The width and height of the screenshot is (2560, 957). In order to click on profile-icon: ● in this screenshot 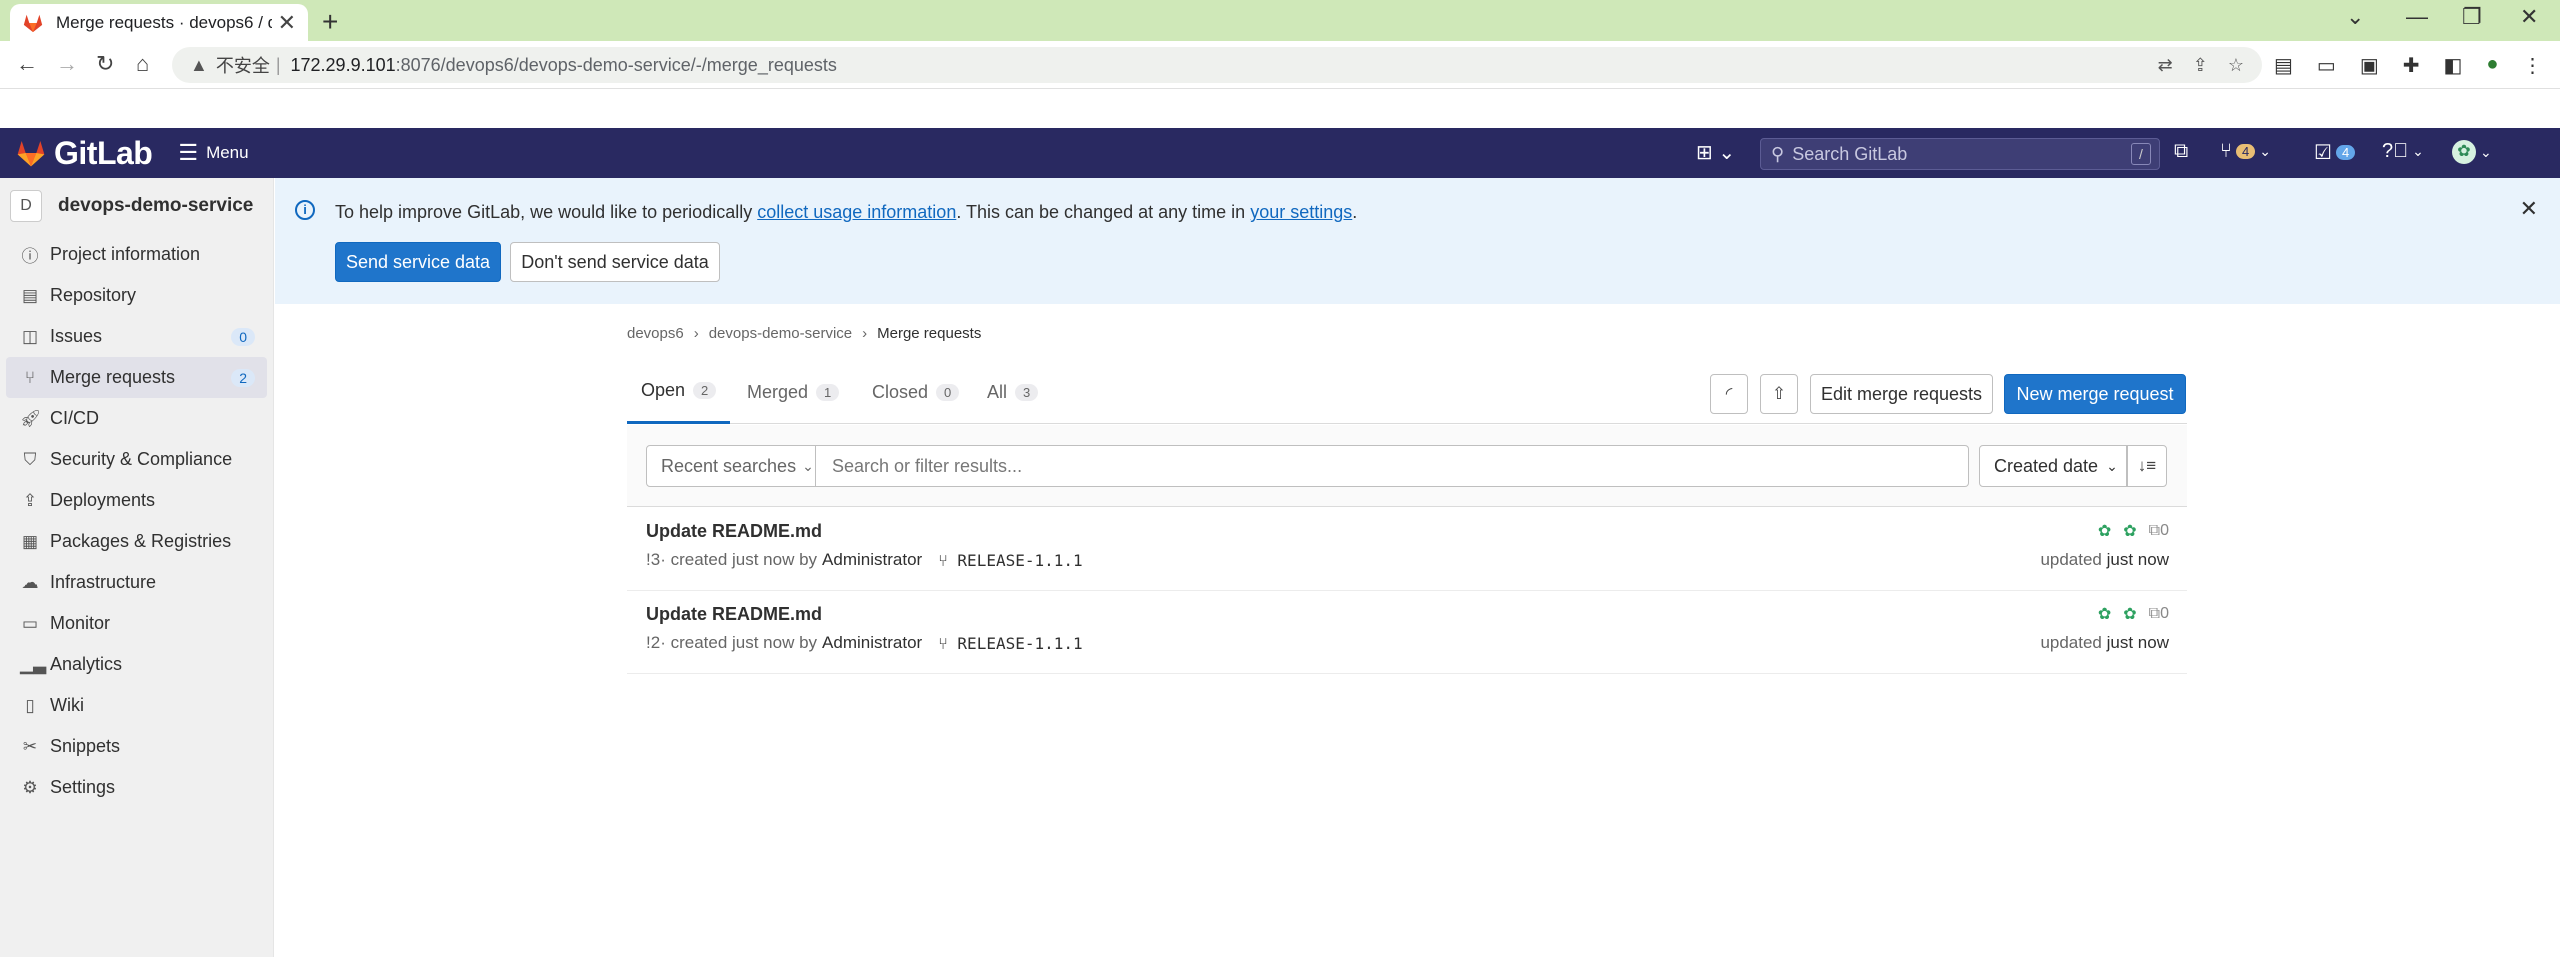, I will do `click(2492, 65)`.